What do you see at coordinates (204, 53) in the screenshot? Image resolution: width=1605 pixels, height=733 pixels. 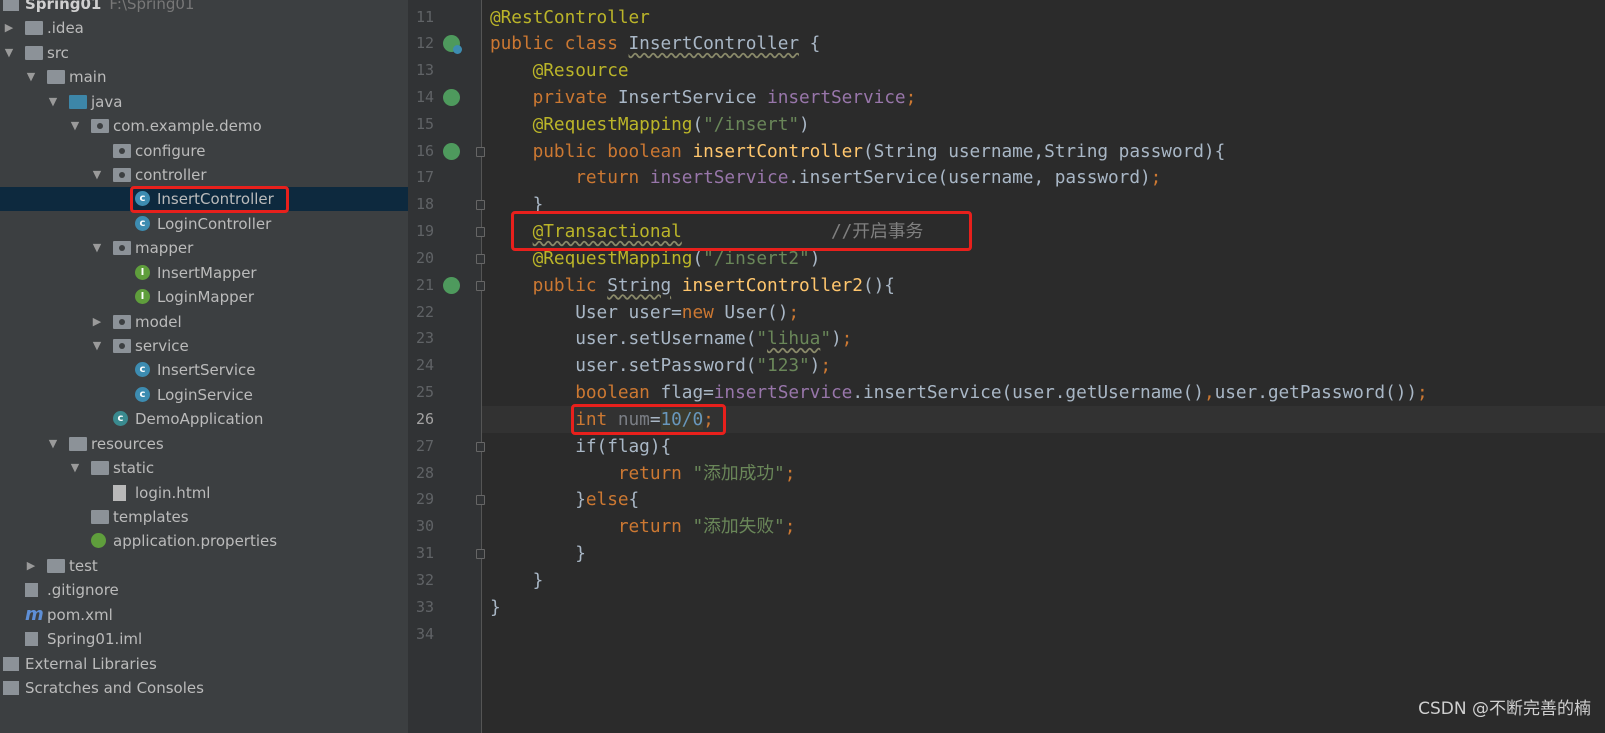 I see `tree-item: ▼ src` at bounding box center [204, 53].